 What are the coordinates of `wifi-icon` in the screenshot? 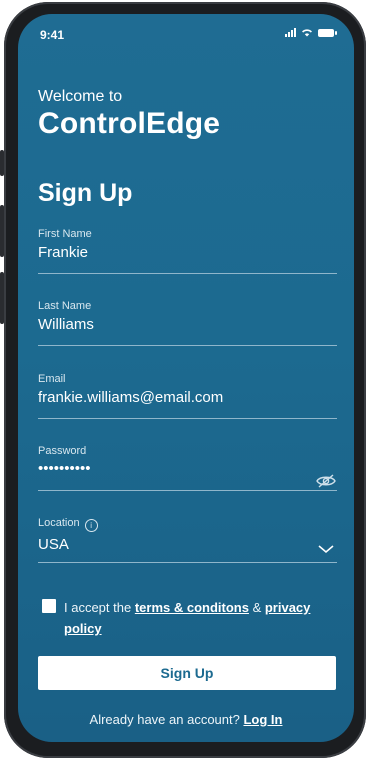 It's located at (307, 33).